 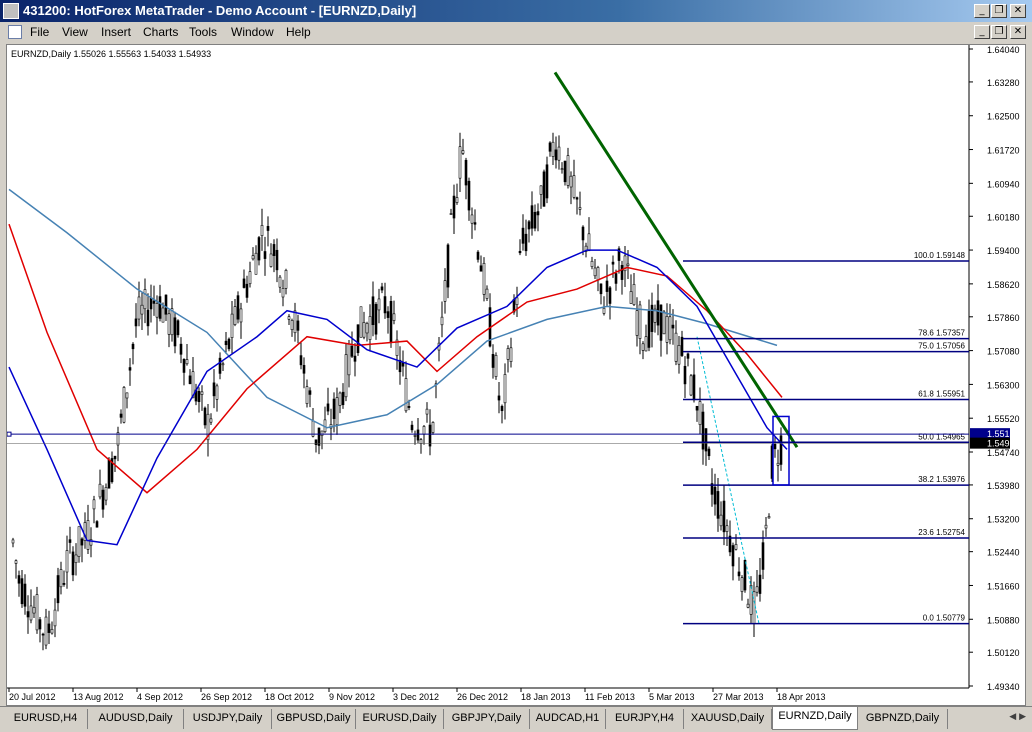 What do you see at coordinates (400, 719) in the screenshot?
I see `tab-eurusd-daily: EURUSD,Daily` at bounding box center [400, 719].